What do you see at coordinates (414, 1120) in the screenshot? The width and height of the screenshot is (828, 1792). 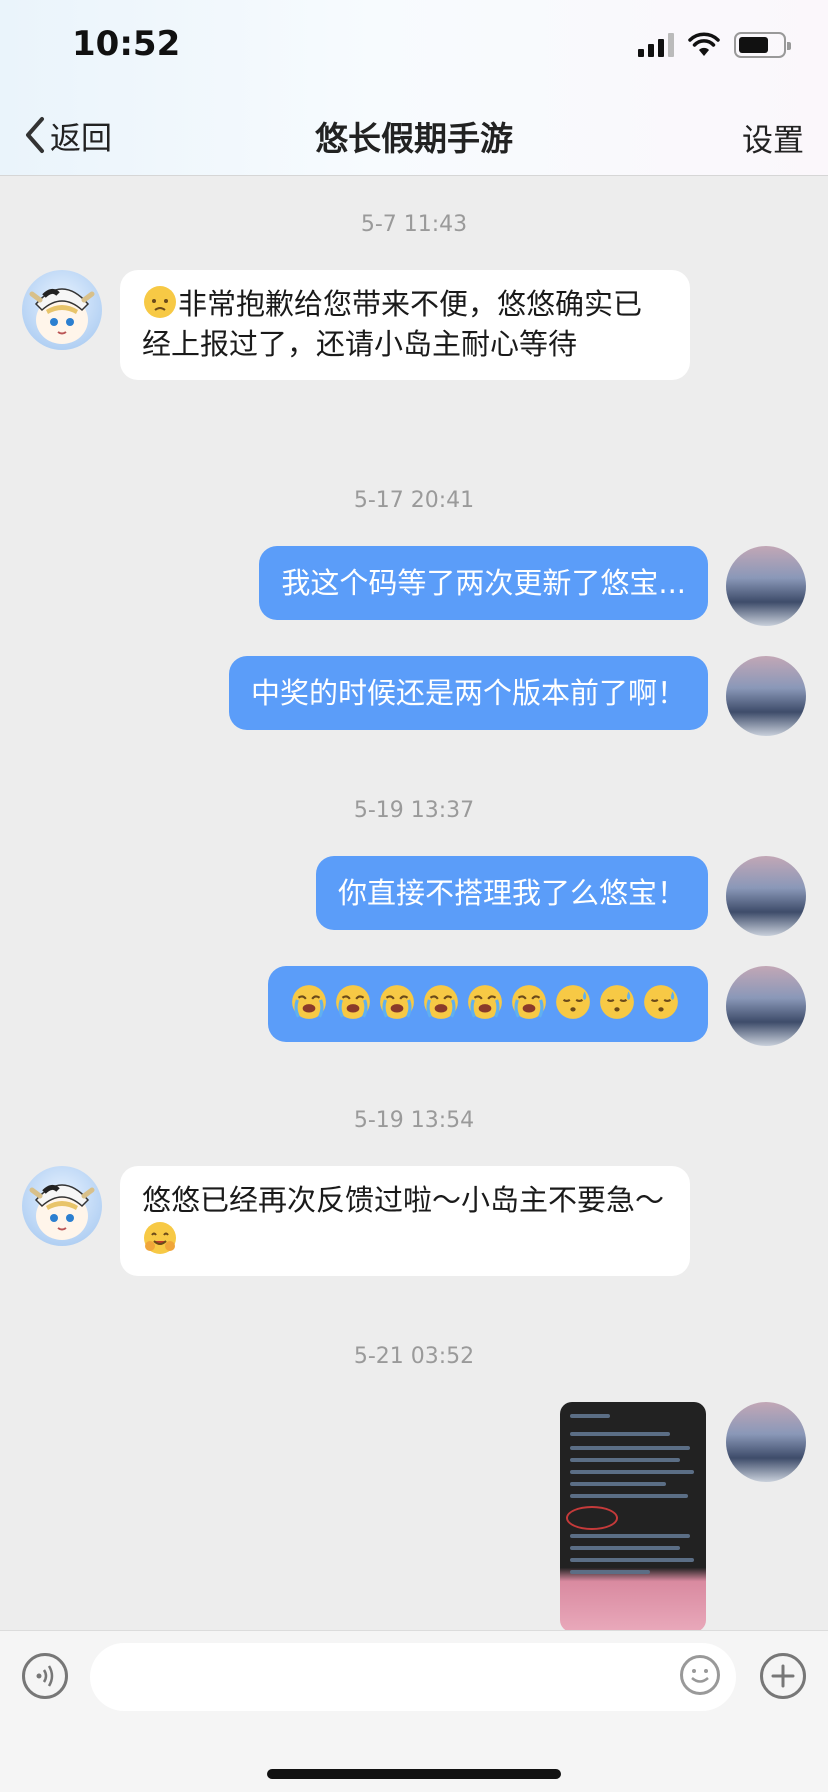 I see `timestamp: 5-19 13:54` at bounding box center [414, 1120].